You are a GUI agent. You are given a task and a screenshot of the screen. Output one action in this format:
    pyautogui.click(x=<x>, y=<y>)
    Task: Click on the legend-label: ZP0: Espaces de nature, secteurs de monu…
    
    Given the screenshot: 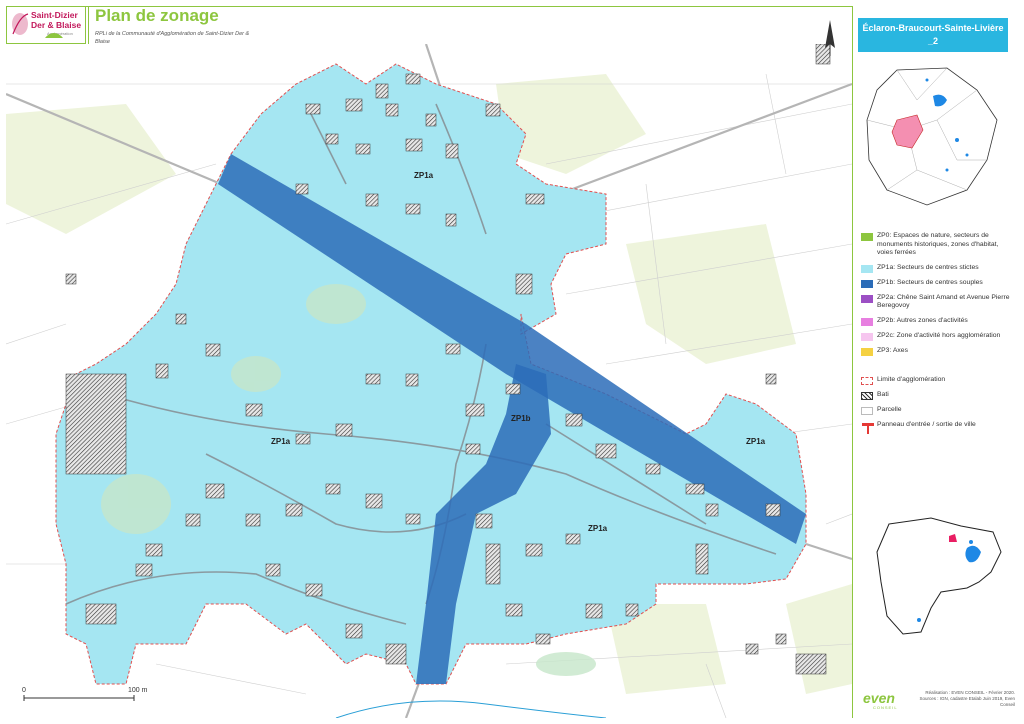 What is the action you would take?
    pyautogui.click(x=938, y=244)
    